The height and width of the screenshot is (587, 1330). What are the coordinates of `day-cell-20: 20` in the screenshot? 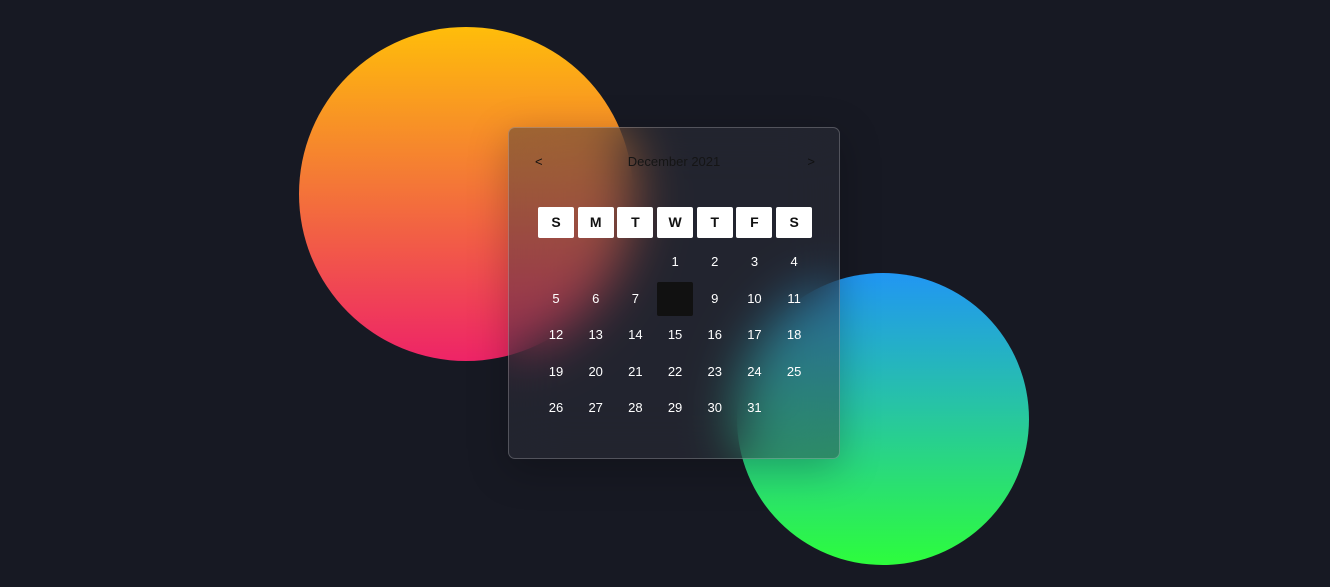 It's located at (596, 372).